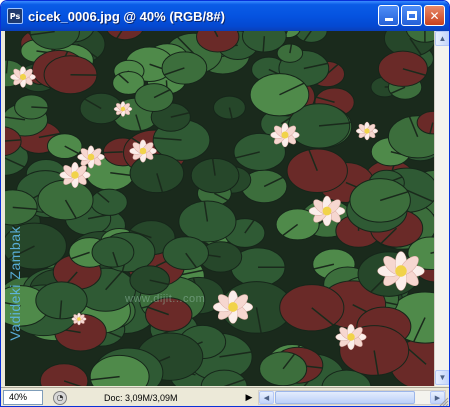  I want to click on maximize-button, so click(411, 15).